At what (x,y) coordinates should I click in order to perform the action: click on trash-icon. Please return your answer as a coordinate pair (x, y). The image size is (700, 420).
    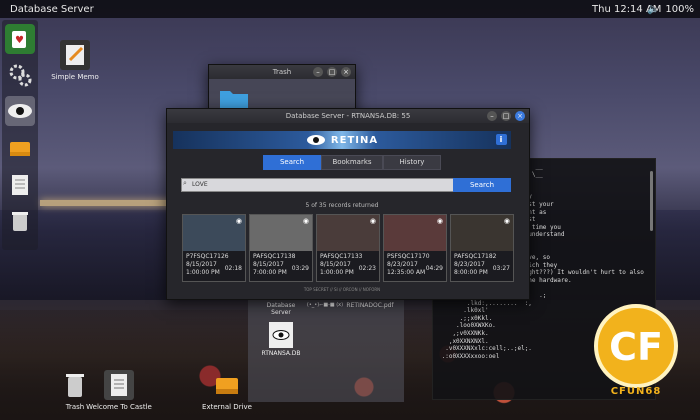
    Looking at the image, I should click on (20, 221).